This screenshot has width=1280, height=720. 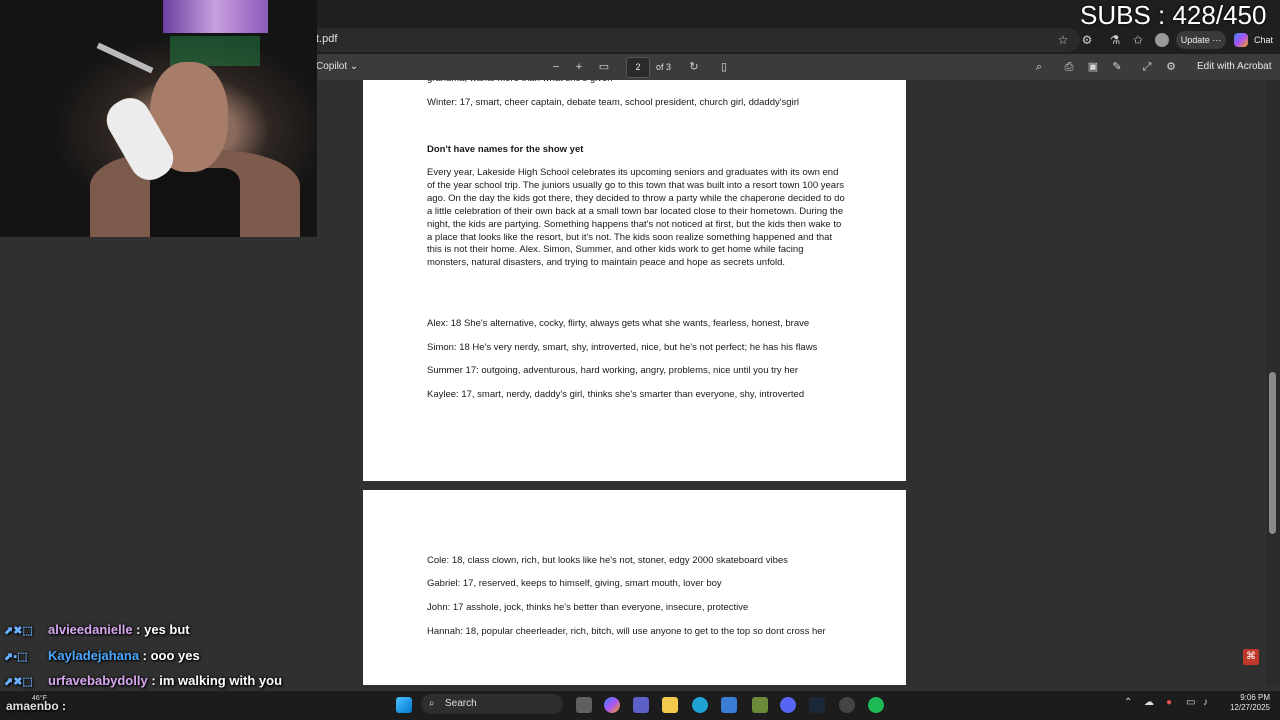 I want to click on page-view-icon: ▯, so click(x=724, y=67).